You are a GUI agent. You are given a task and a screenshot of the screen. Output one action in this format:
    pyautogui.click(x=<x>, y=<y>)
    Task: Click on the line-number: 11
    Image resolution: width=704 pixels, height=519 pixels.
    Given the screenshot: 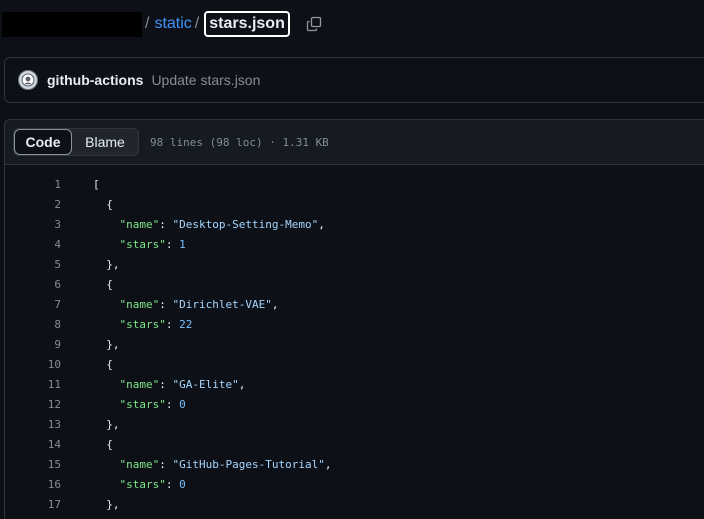 What is the action you would take?
    pyautogui.click(x=33, y=384)
    